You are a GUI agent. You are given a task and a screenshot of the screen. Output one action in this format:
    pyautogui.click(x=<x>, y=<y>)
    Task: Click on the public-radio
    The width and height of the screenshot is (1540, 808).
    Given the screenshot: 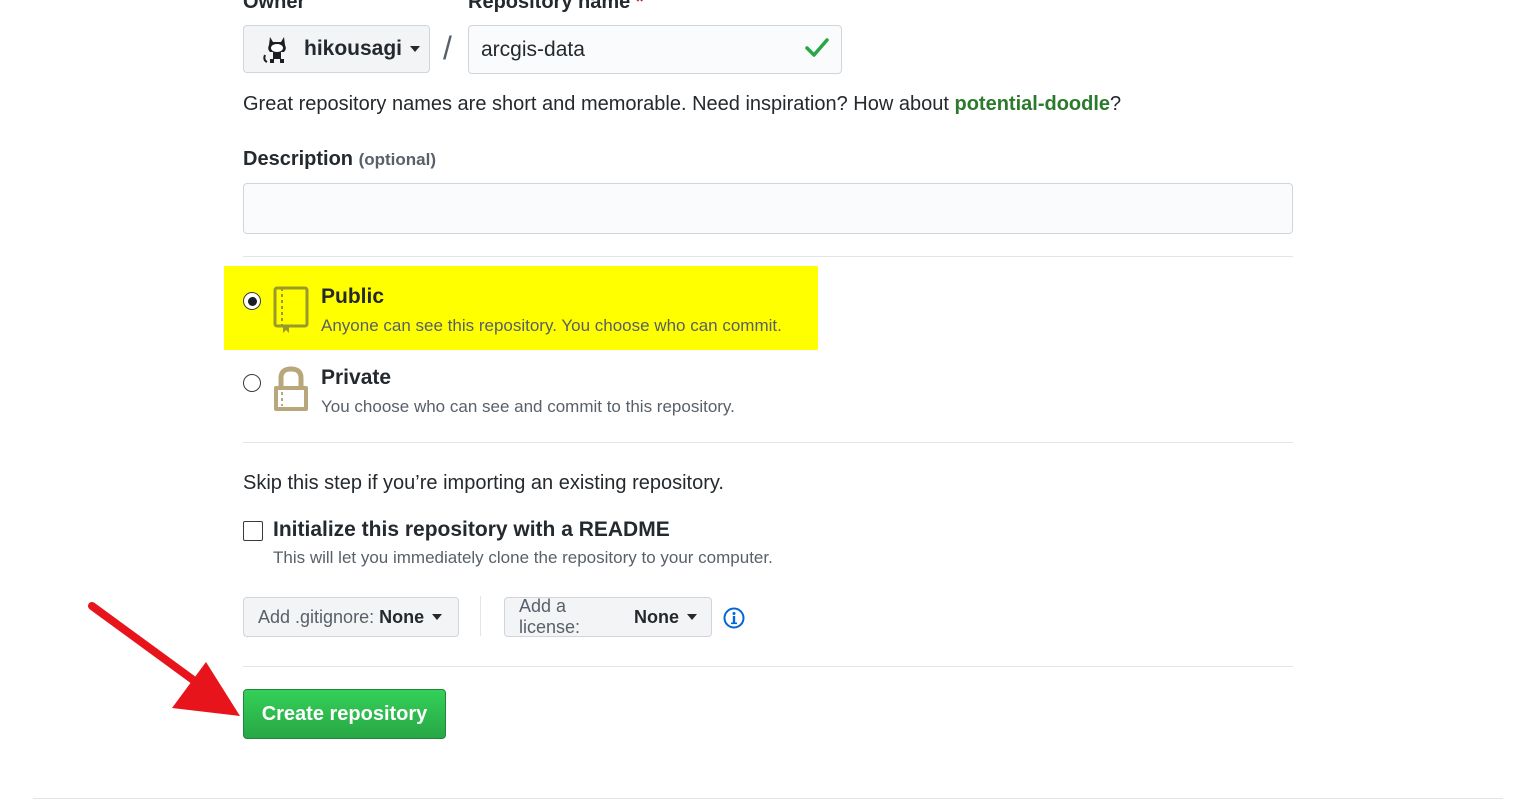 What is the action you would take?
    pyautogui.click(x=252, y=301)
    